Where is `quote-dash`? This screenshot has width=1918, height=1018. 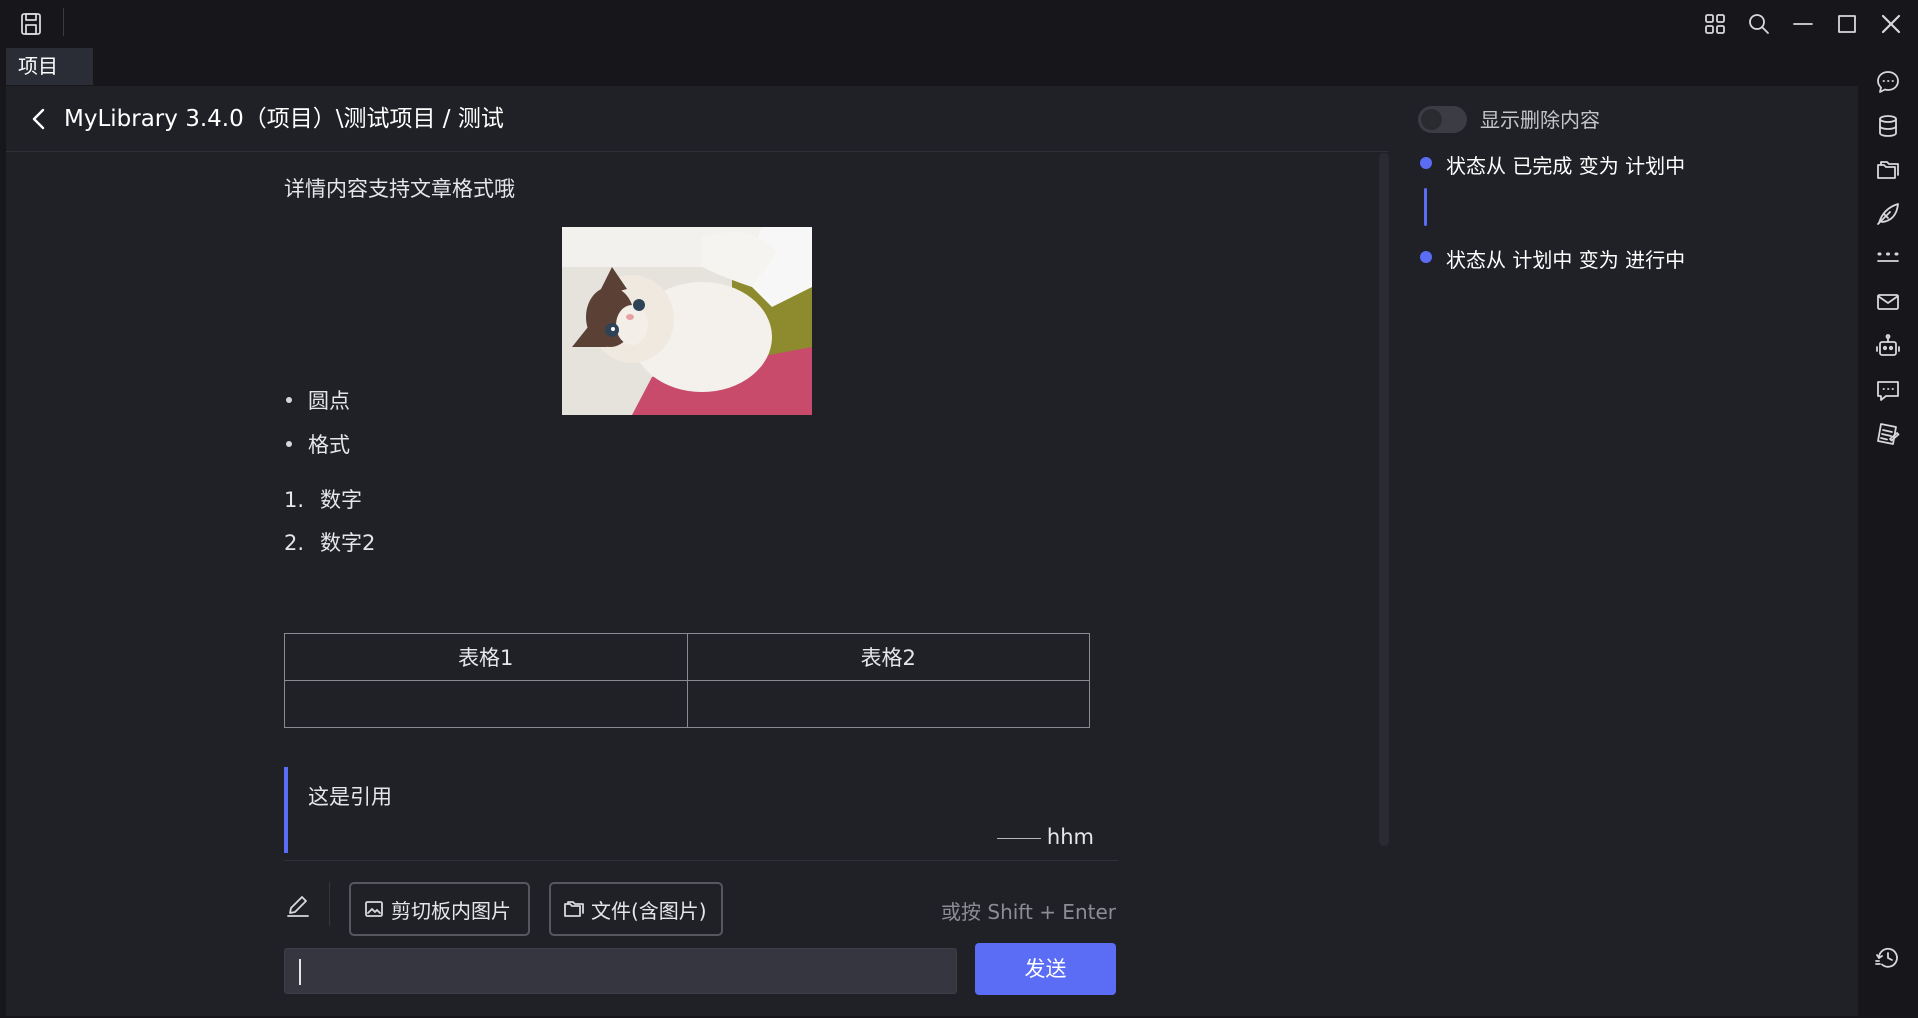 quote-dash is located at coordinates (1018, 838).